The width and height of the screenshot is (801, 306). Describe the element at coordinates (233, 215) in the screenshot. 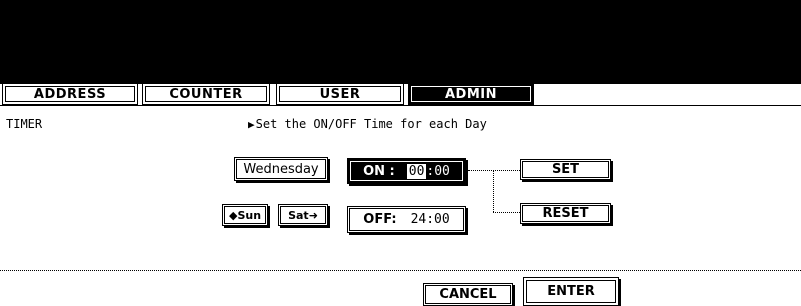

I see `left-arrow-icon: ◆` at that location.